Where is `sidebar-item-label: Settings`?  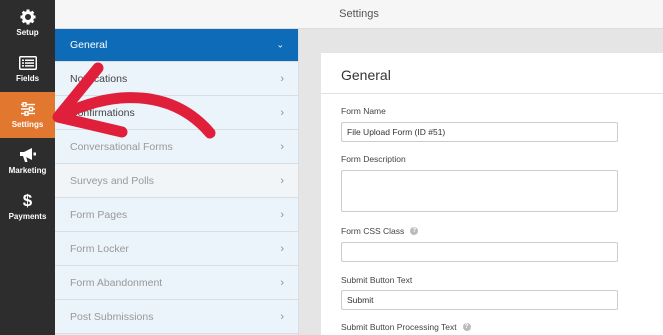 sidebar-item-label: Settings is located at coordinates (27, 124).